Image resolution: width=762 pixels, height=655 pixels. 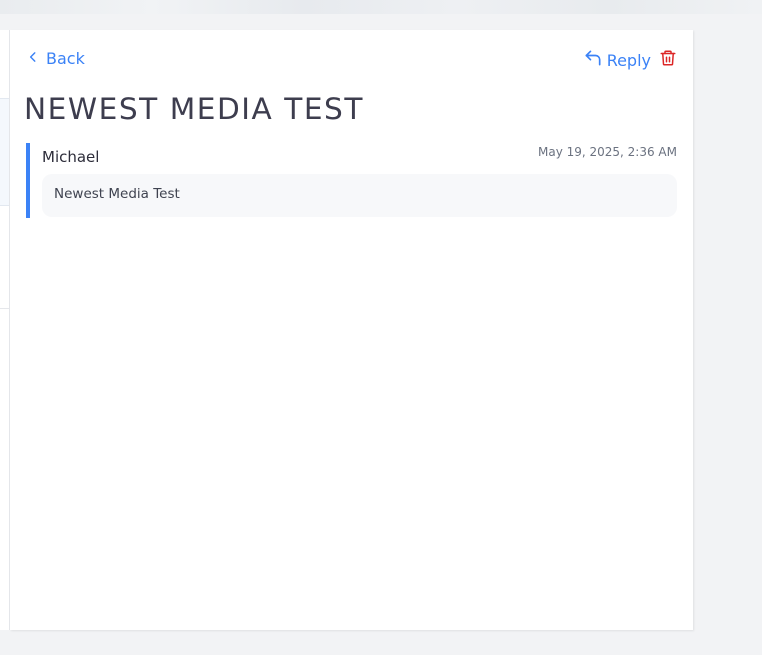 I want to click on reply-button: Reply, so click(x=617, y=60).